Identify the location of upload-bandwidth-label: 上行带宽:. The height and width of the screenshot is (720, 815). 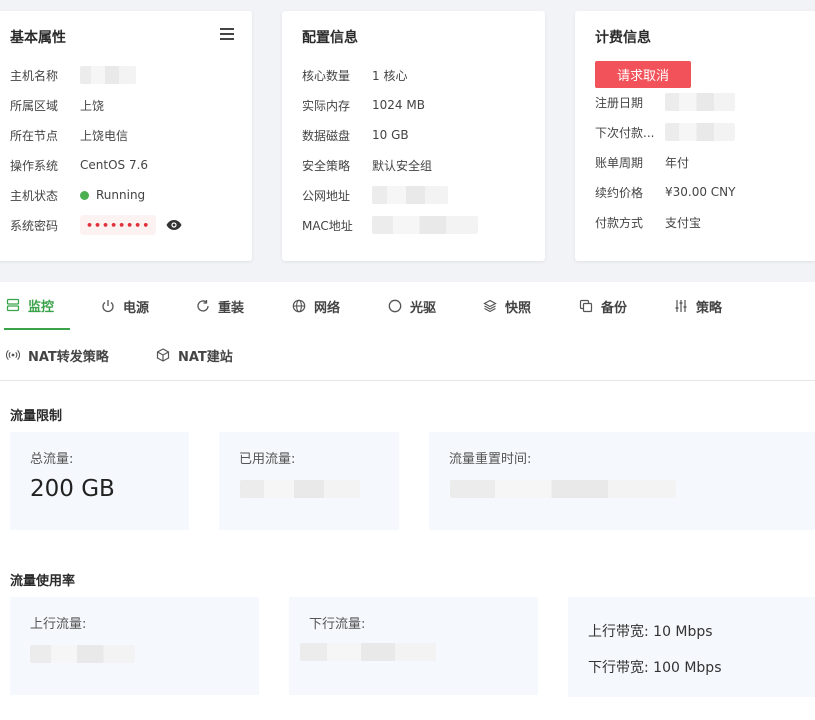
(618, 632).